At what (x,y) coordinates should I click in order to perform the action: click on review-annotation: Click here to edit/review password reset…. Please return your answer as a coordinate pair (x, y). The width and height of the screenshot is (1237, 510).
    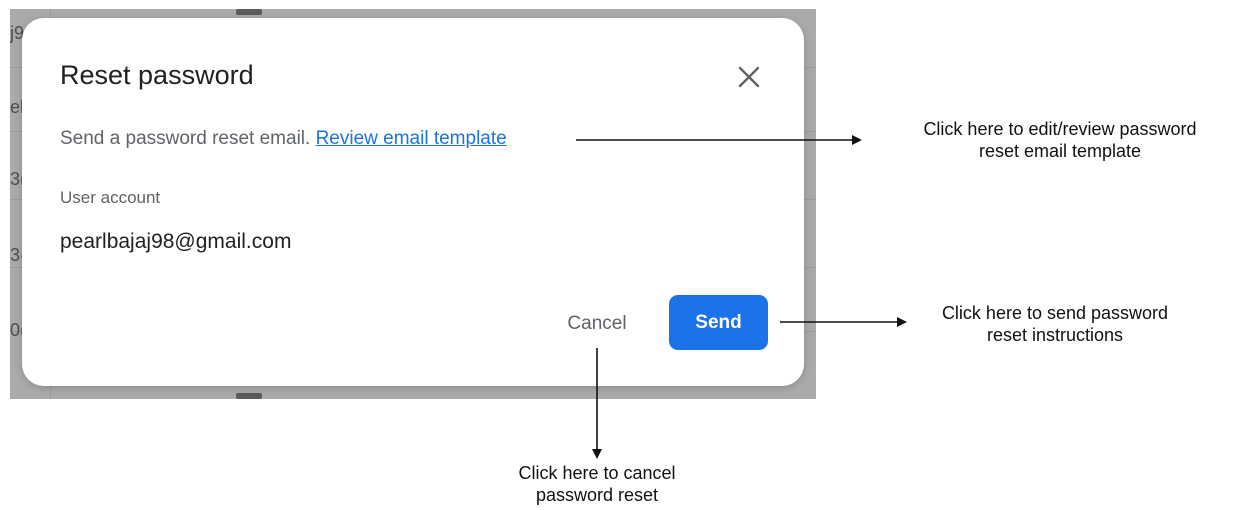
    Looking at the image, I should click on (1058, 140).